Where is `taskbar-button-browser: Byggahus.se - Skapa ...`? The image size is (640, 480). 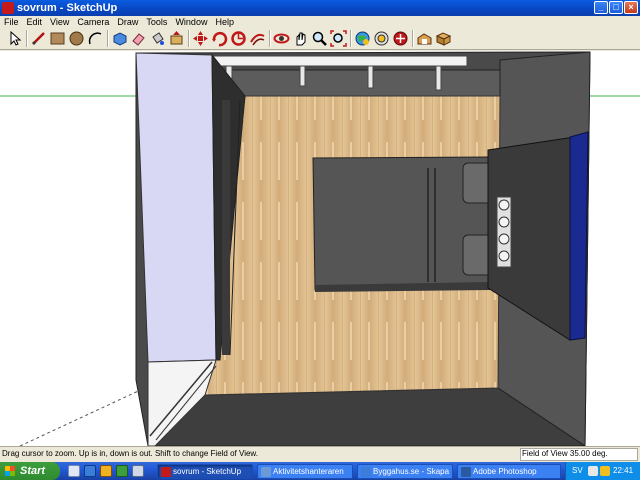
taskbar-button-browser: Byggahus.se - Skapa ... is located at coordinates (405, 471).